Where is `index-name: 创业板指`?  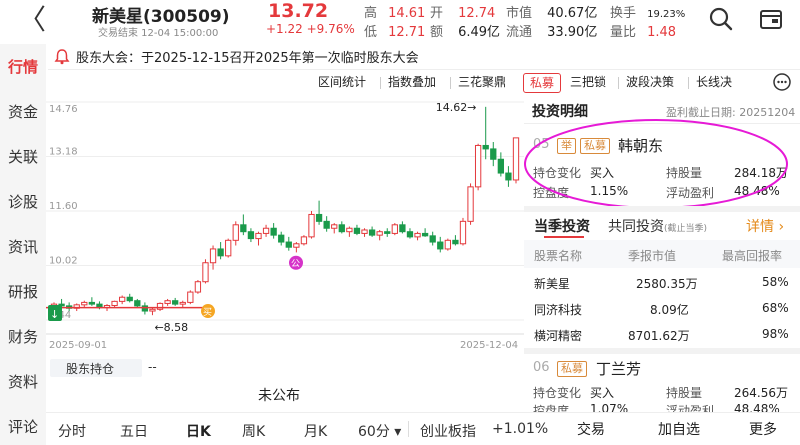 index-name: 创业板指 is located at coordinates (448, 431).